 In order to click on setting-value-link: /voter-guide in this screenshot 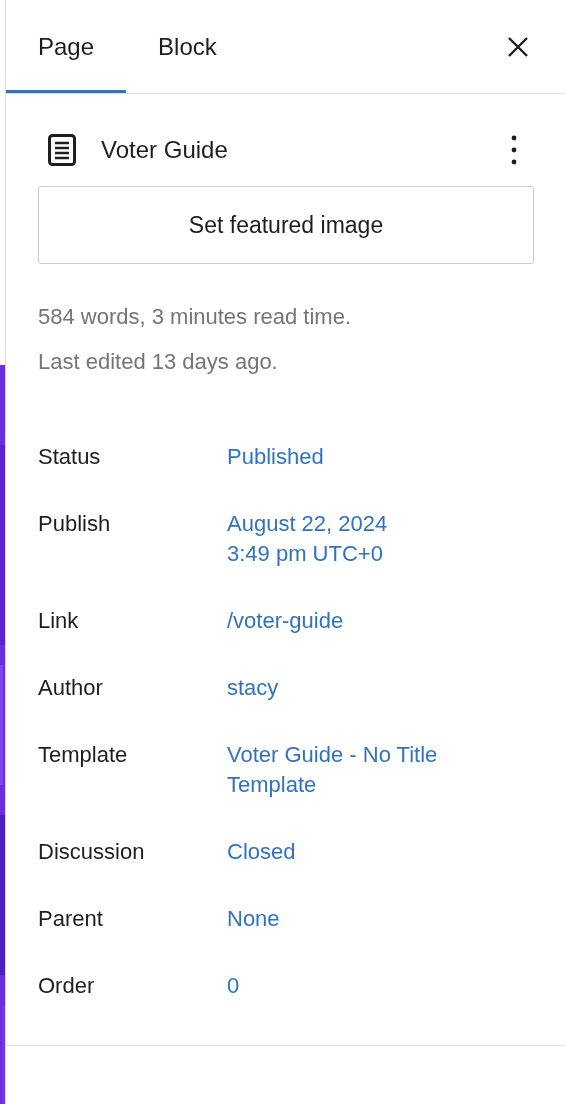, I will do `click(285, 621)`.